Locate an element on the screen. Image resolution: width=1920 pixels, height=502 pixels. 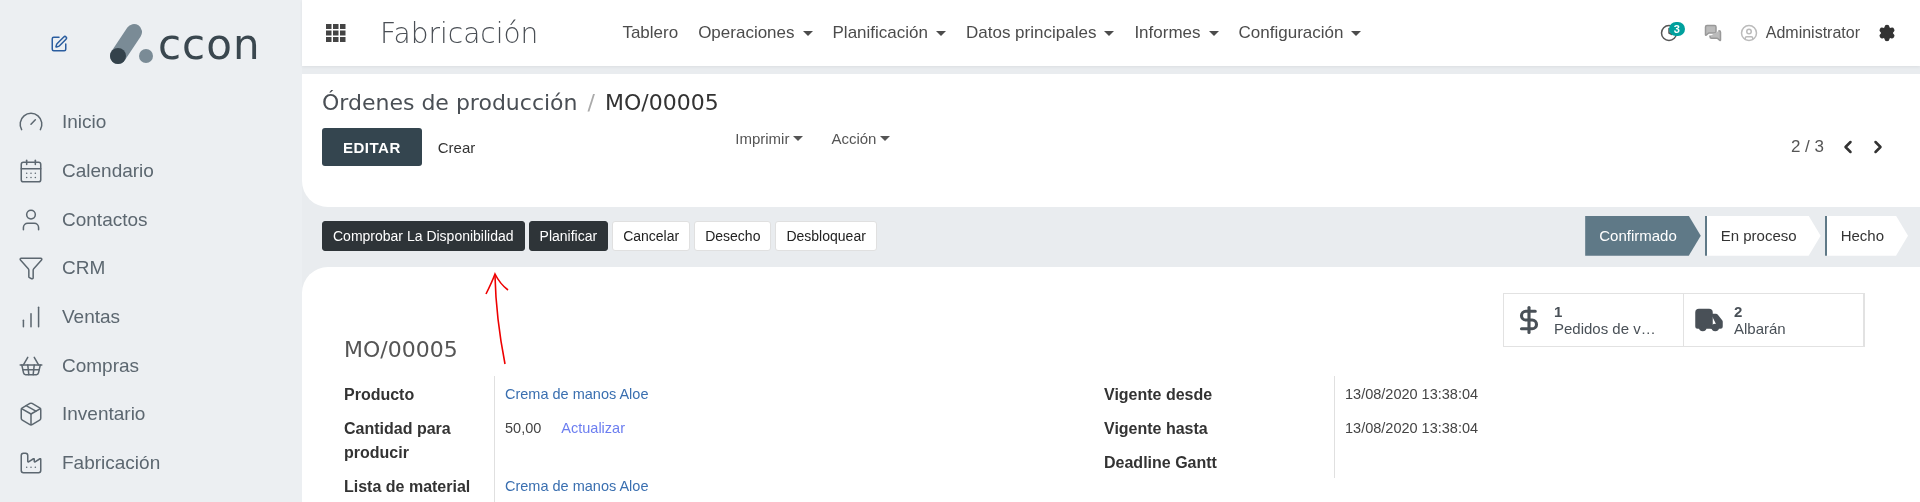
field-value: 50,00 is located at coordinates (523, 428).